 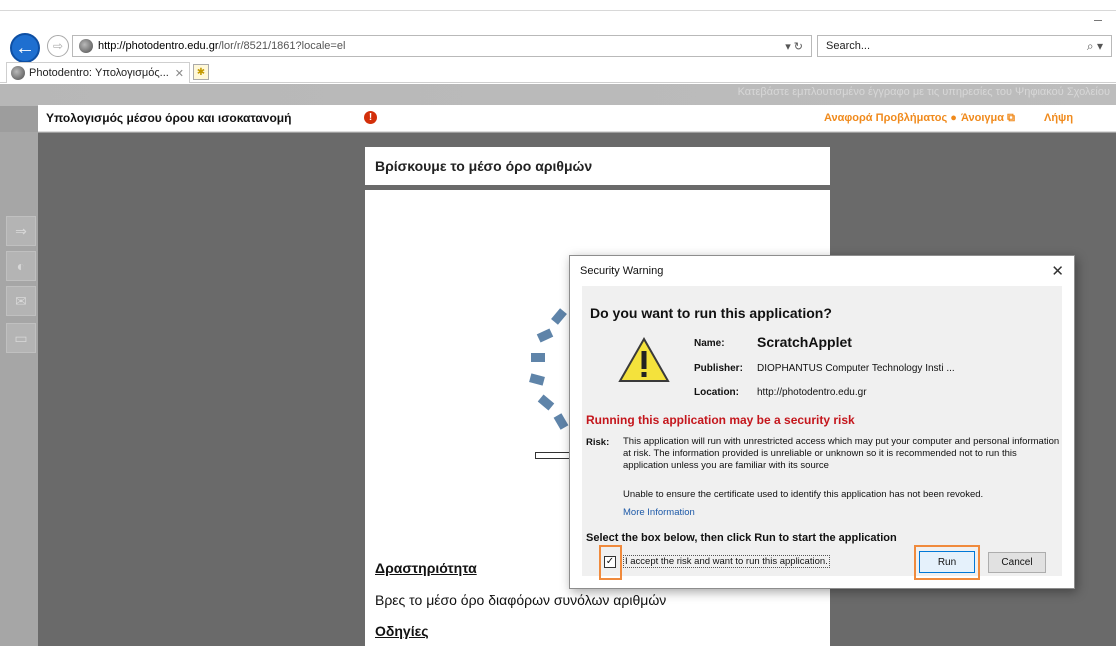 I want to click on card-title: Βρίσκουμε το μέσο όρο αριθμών, so click(x=484, y=166).